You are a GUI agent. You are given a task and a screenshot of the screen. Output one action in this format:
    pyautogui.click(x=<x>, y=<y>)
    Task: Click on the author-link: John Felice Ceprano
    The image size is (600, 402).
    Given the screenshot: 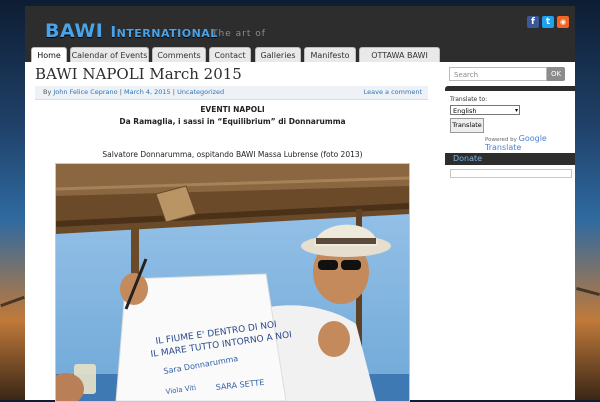 What is the action you would take?
    pyautogui.click(x=85, y=92)
    